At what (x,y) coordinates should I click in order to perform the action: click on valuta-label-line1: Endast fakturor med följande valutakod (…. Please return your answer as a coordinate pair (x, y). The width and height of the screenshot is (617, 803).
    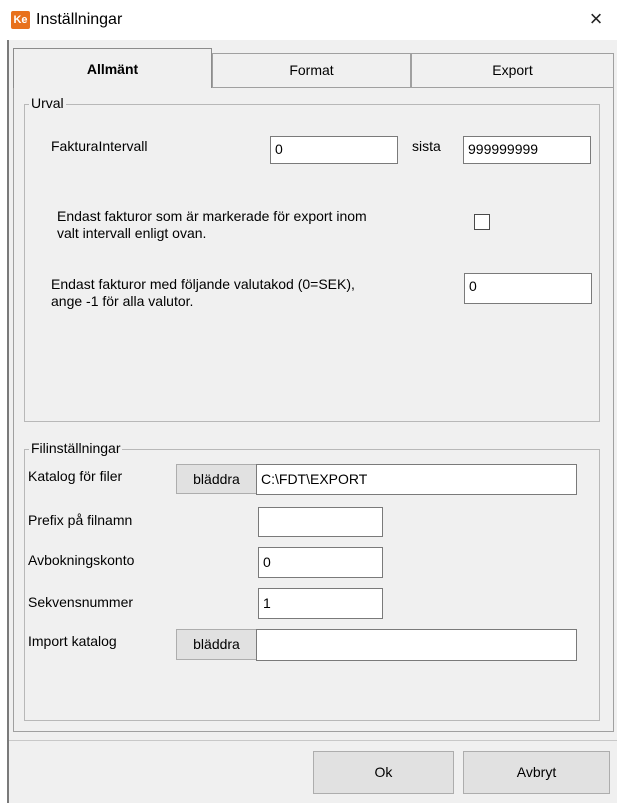
    Looking at the image, I should click on (203, 284).